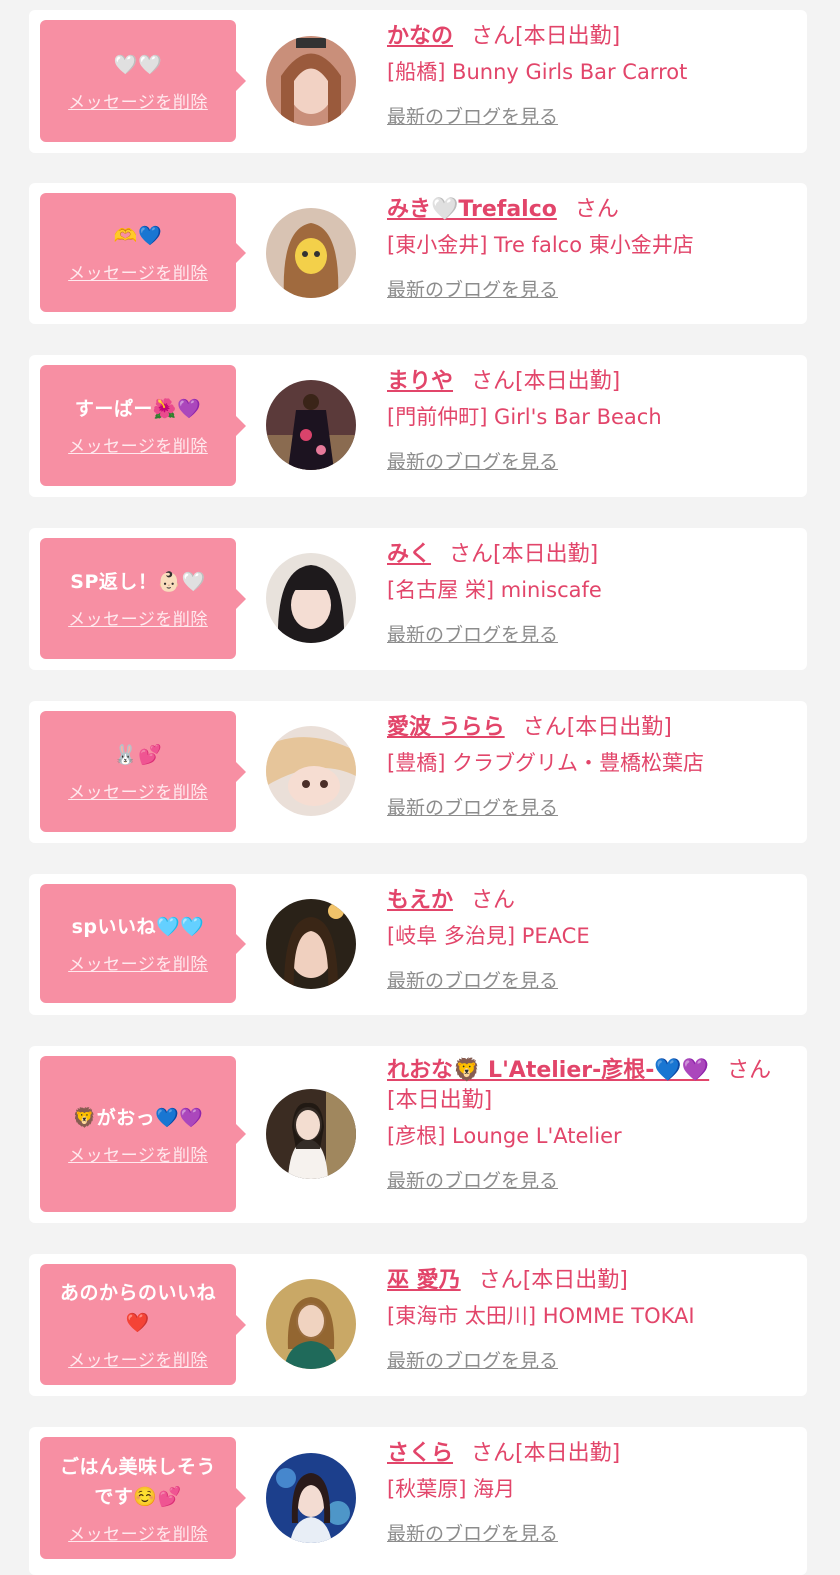  Describe the element at coordinates (143, 252) in the screenshot. I see `message-bubble: 🫶💙 メッセージを削除` at that location.